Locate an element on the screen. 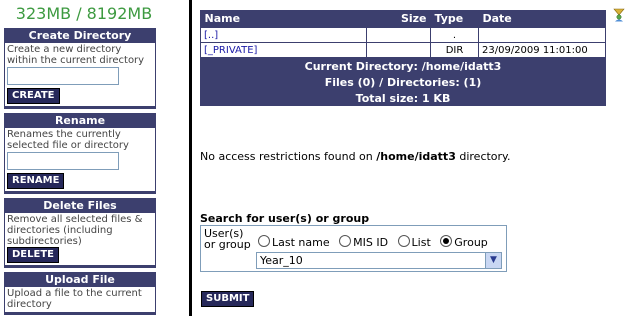  create-button: CREATE is located at coordinates (33, 96).